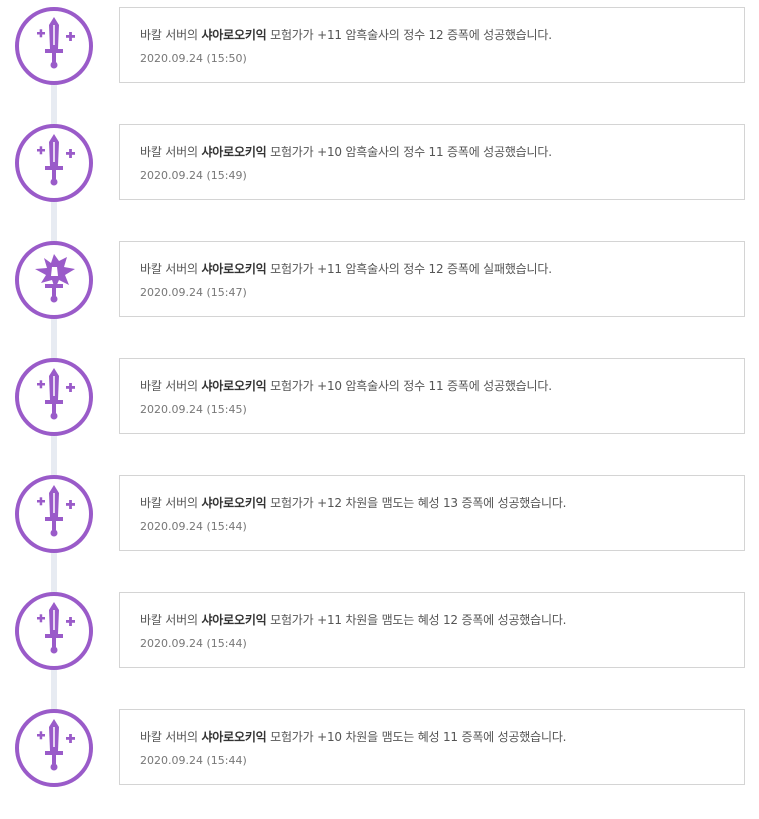  What do you see at coordinates (411, 269) in the screenshot?
I see `message-text: 모험가가 +11 암흑술사의 정수 12 증폭에 실패했습니다.` at bounding box center [411, 269].